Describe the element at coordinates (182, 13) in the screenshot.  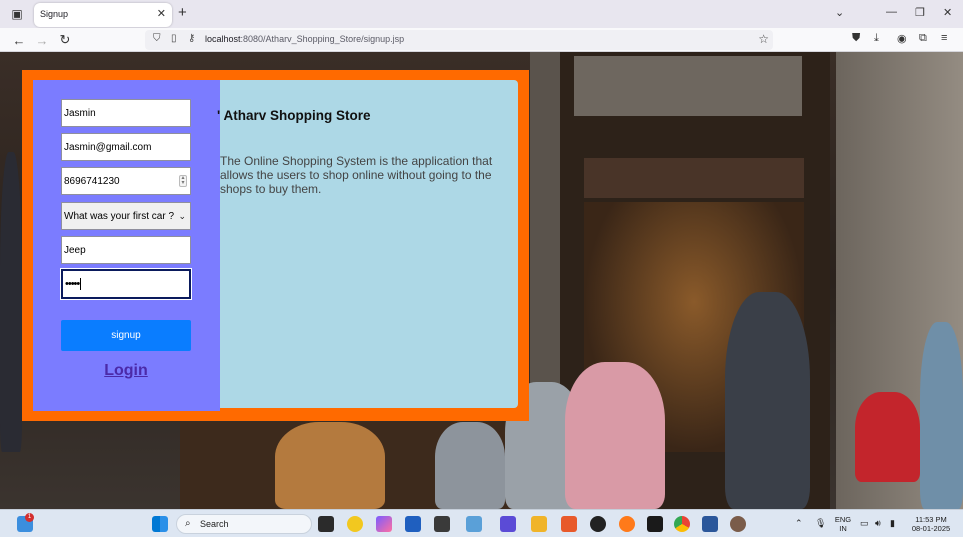
I see `new-tab-icon: +` at that location.